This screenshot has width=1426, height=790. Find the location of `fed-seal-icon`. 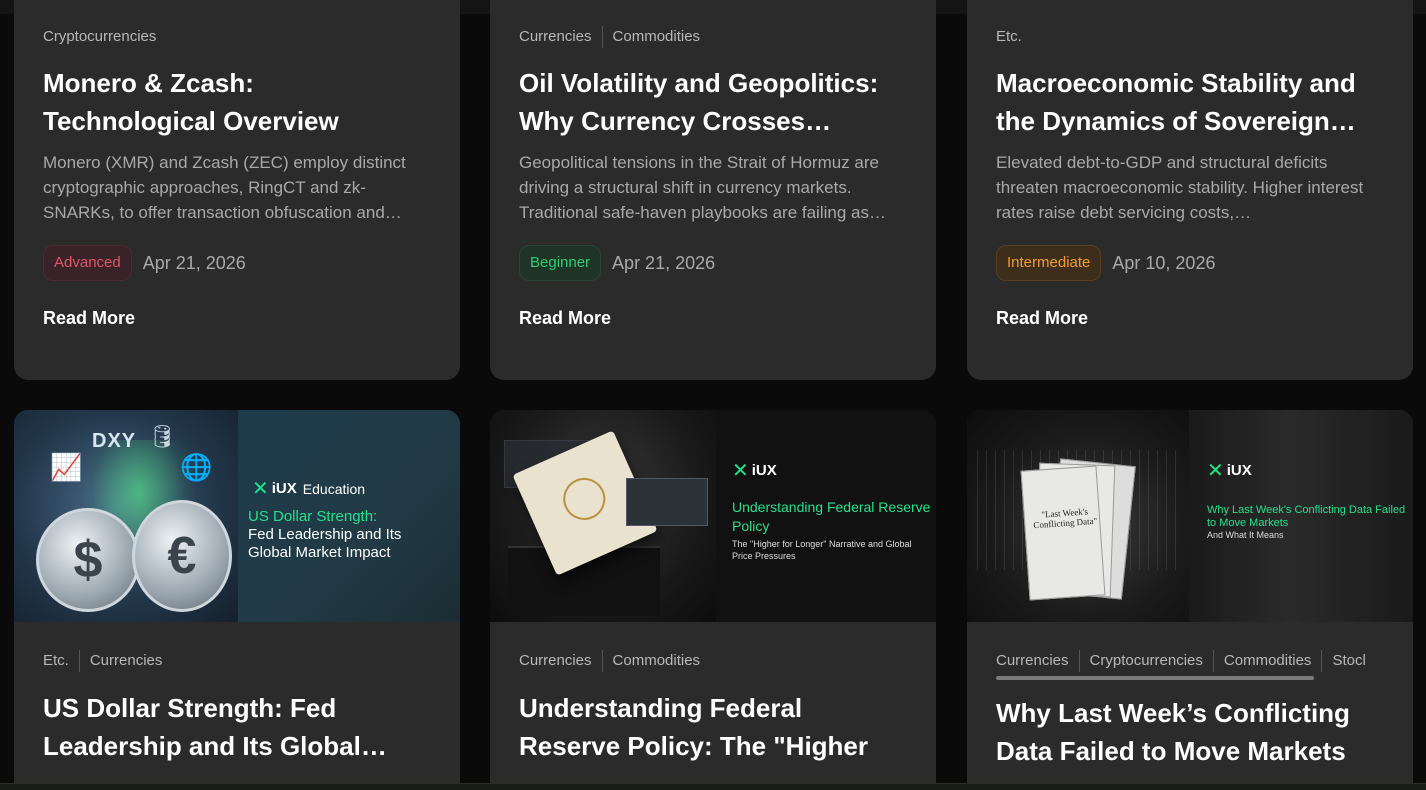

fed-seal-icon is located at coordinates (584, 499).